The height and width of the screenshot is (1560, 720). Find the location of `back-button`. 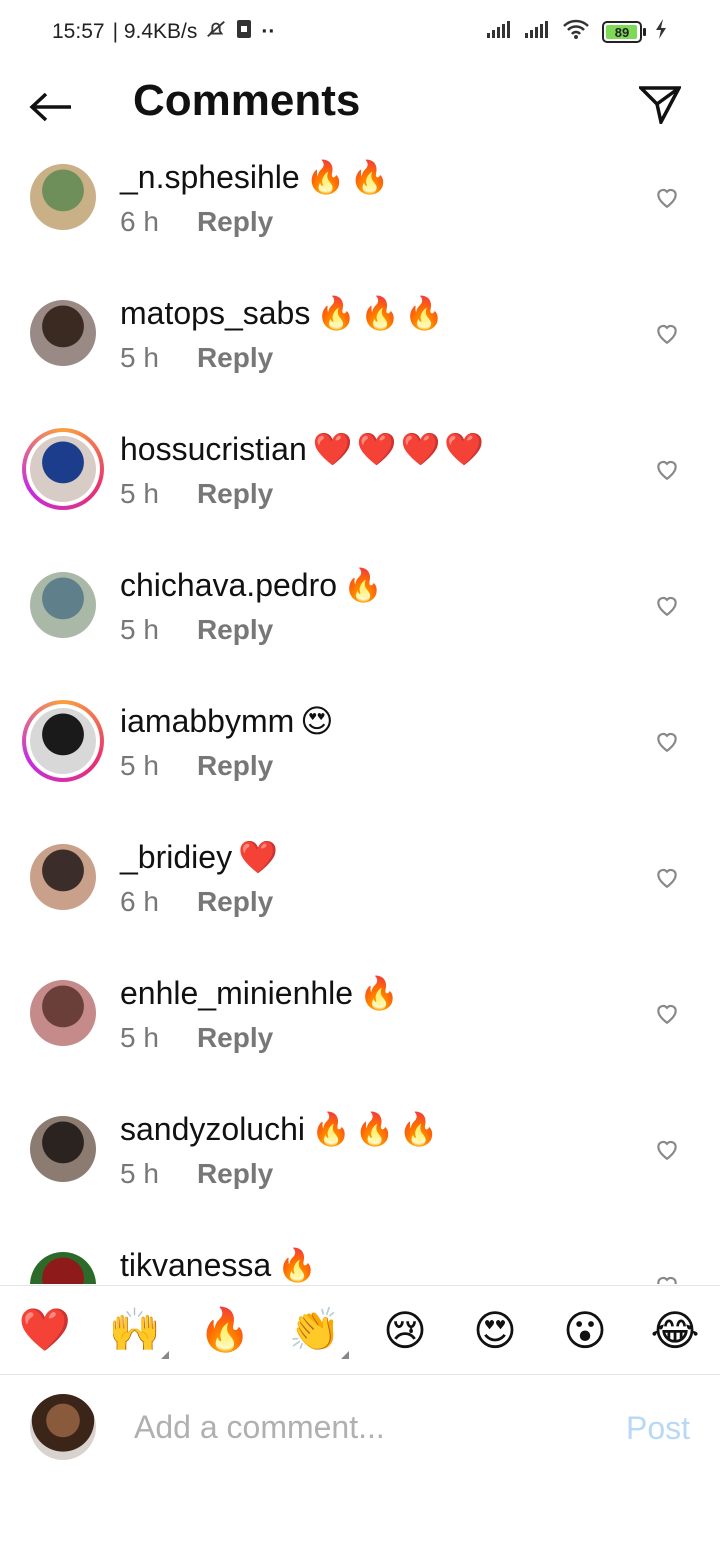

back-button is located at coordinates (51, 107).